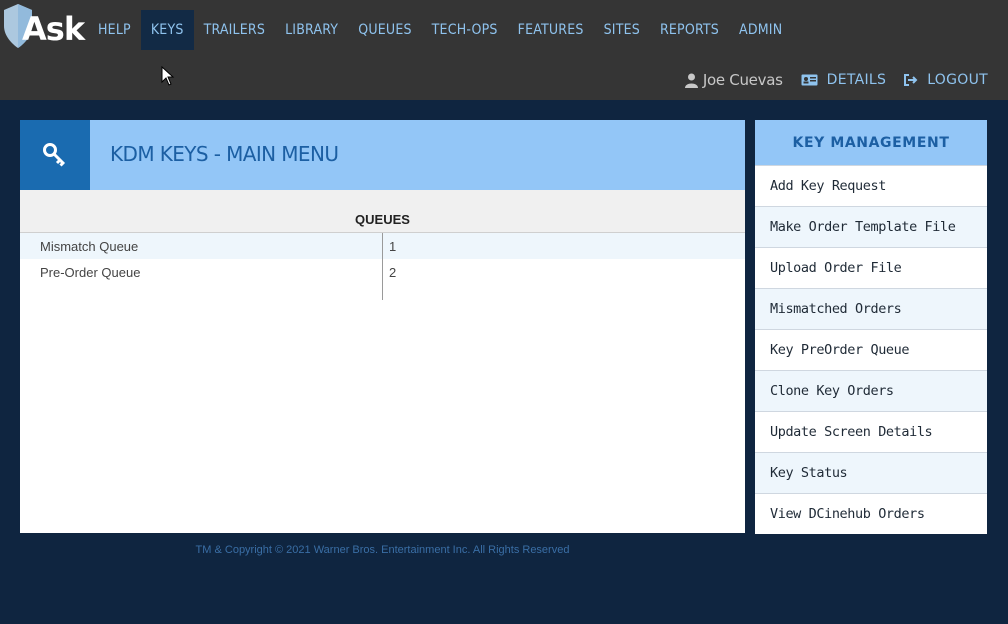  Describe the element at coordinates (465, 30) in the screenshot. I see `nav-tech-ops: TECH-OPS` at that location.